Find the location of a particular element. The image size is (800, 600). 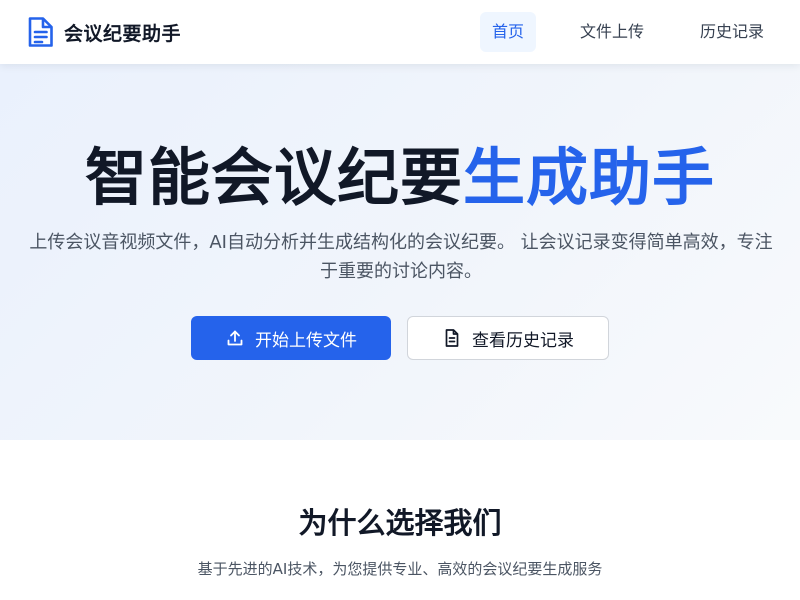

hero-title-main: 智能会议纪要 is located at coordinates (273, 177).